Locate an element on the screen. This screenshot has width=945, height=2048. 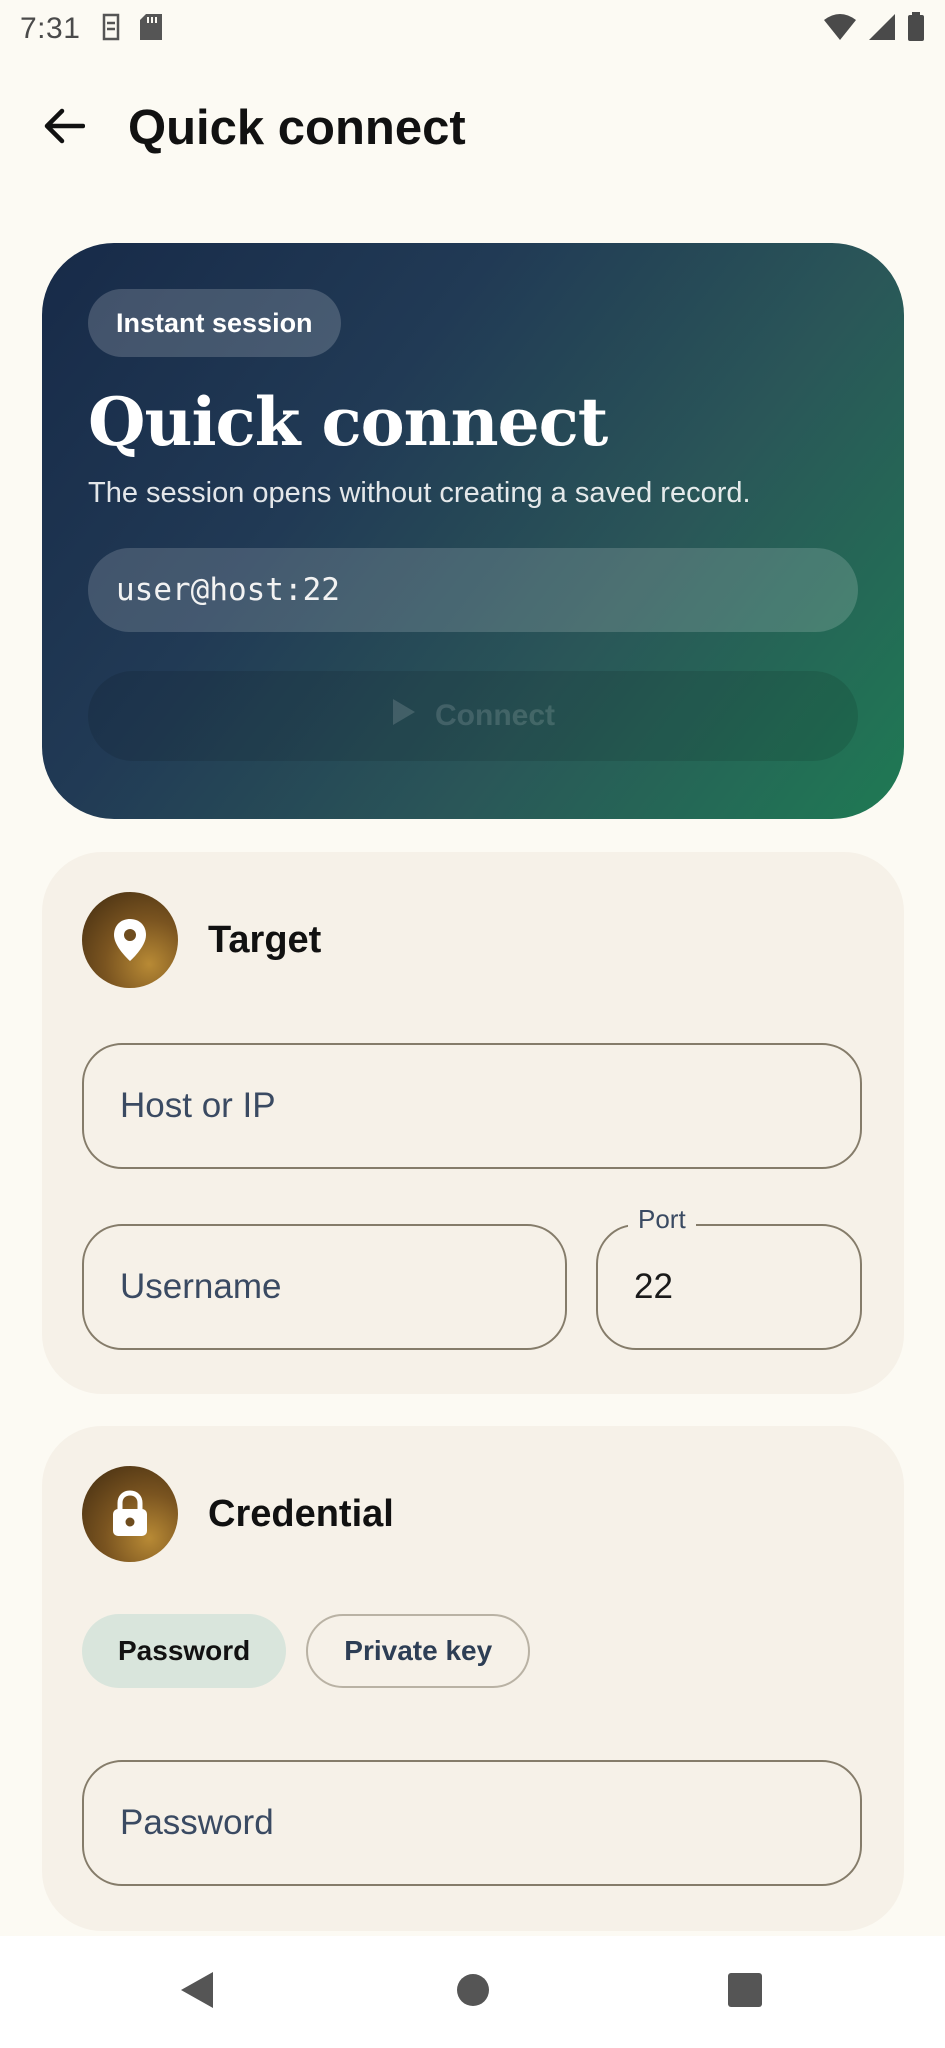
status-right-icons is located at coordinates (874, 29).